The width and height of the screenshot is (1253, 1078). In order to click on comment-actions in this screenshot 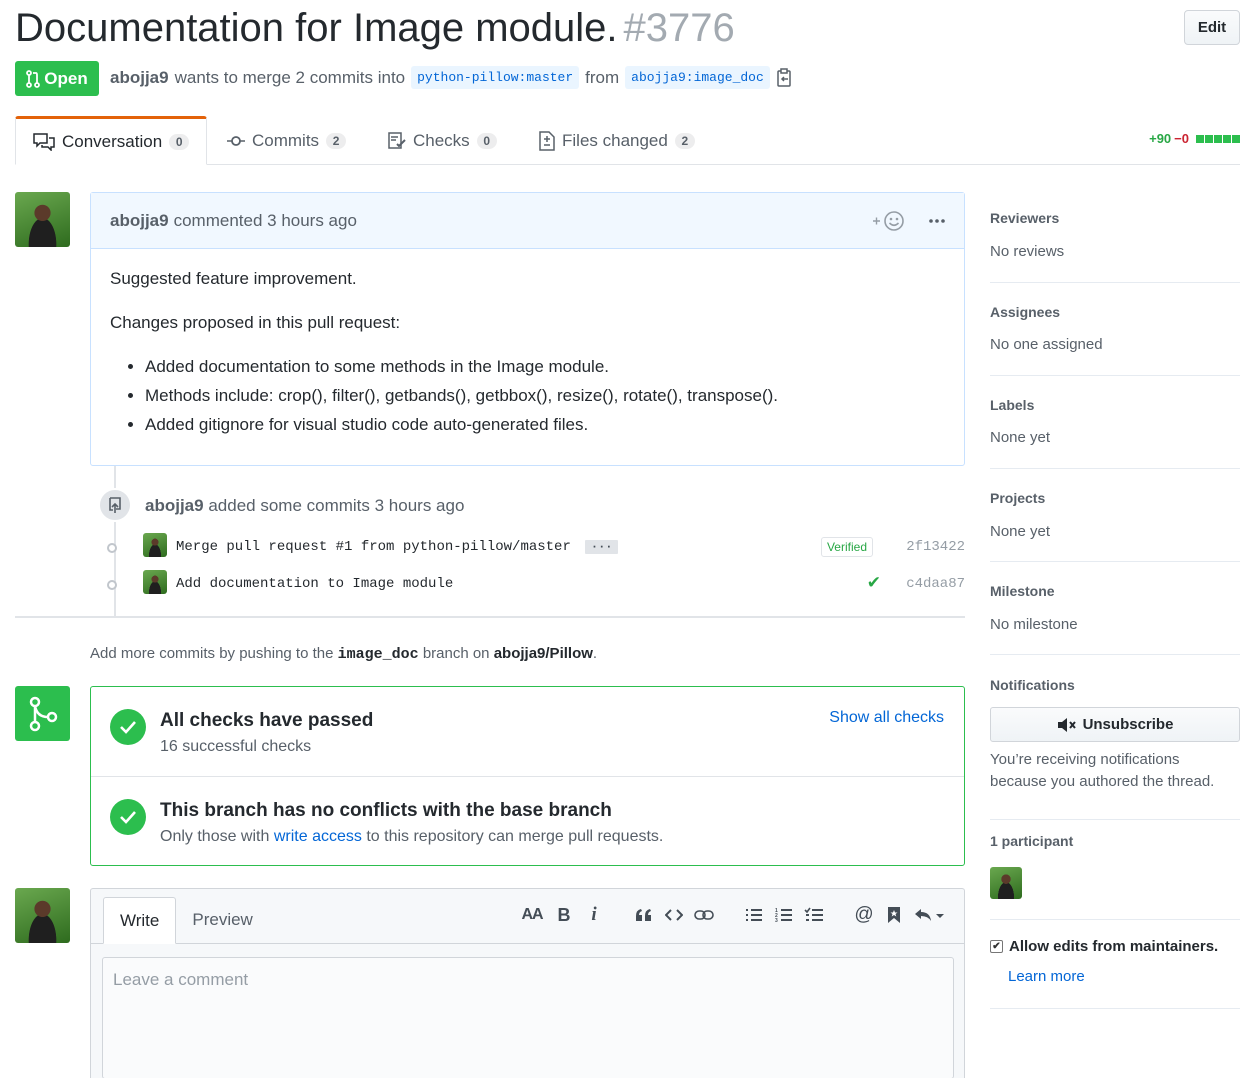, I will do `click(909, 221)`.